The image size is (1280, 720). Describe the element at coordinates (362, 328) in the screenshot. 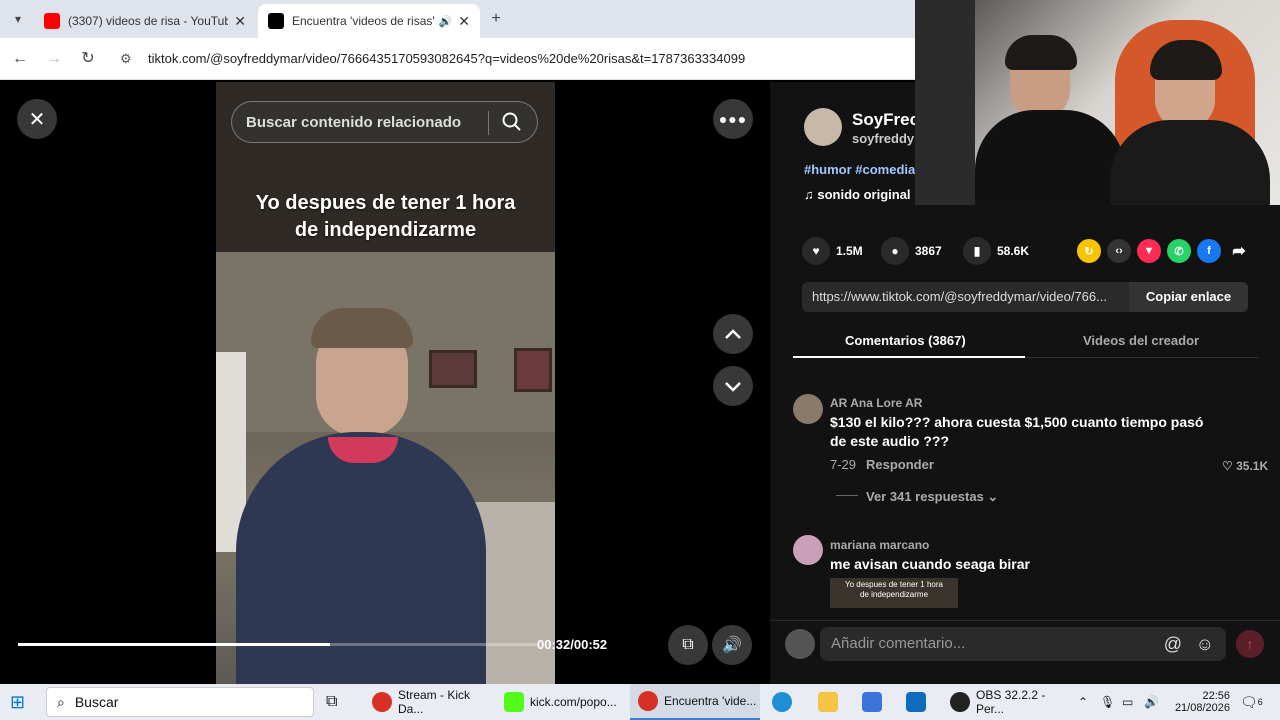

I see `person-hair` at that location.